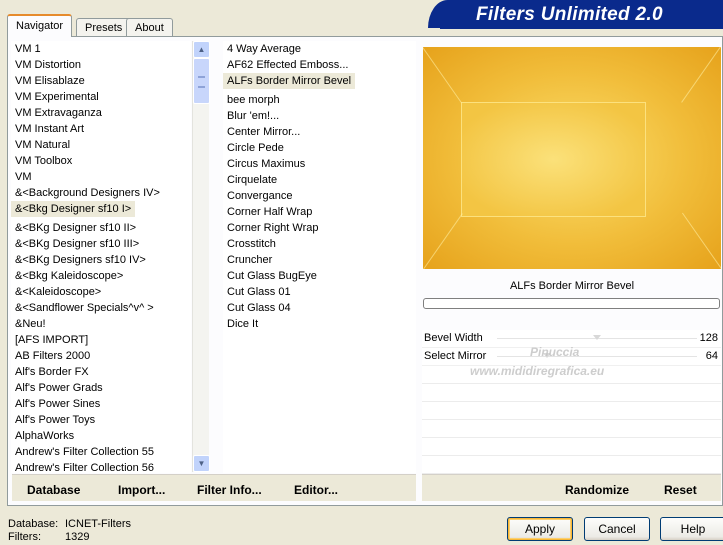  Describe the element at coordinates (319, 260) in the screenshot. I see `filter-list-item: Cruncher` at that location.